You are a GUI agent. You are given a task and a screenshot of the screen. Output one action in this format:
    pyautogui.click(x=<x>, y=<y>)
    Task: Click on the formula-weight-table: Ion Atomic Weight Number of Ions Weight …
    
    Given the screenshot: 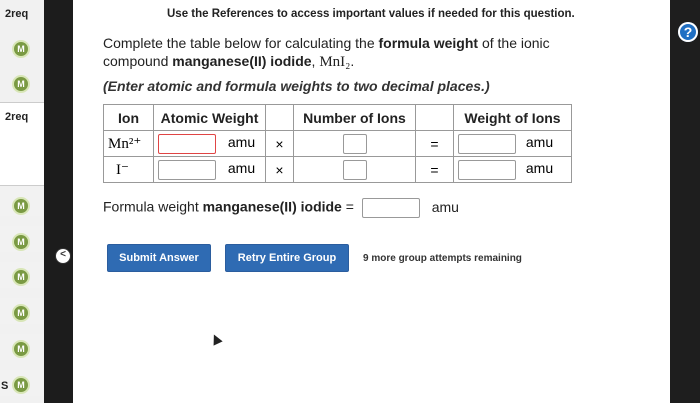 What is the action you would take?
    pyautogui.click(x=337, y=143)
    